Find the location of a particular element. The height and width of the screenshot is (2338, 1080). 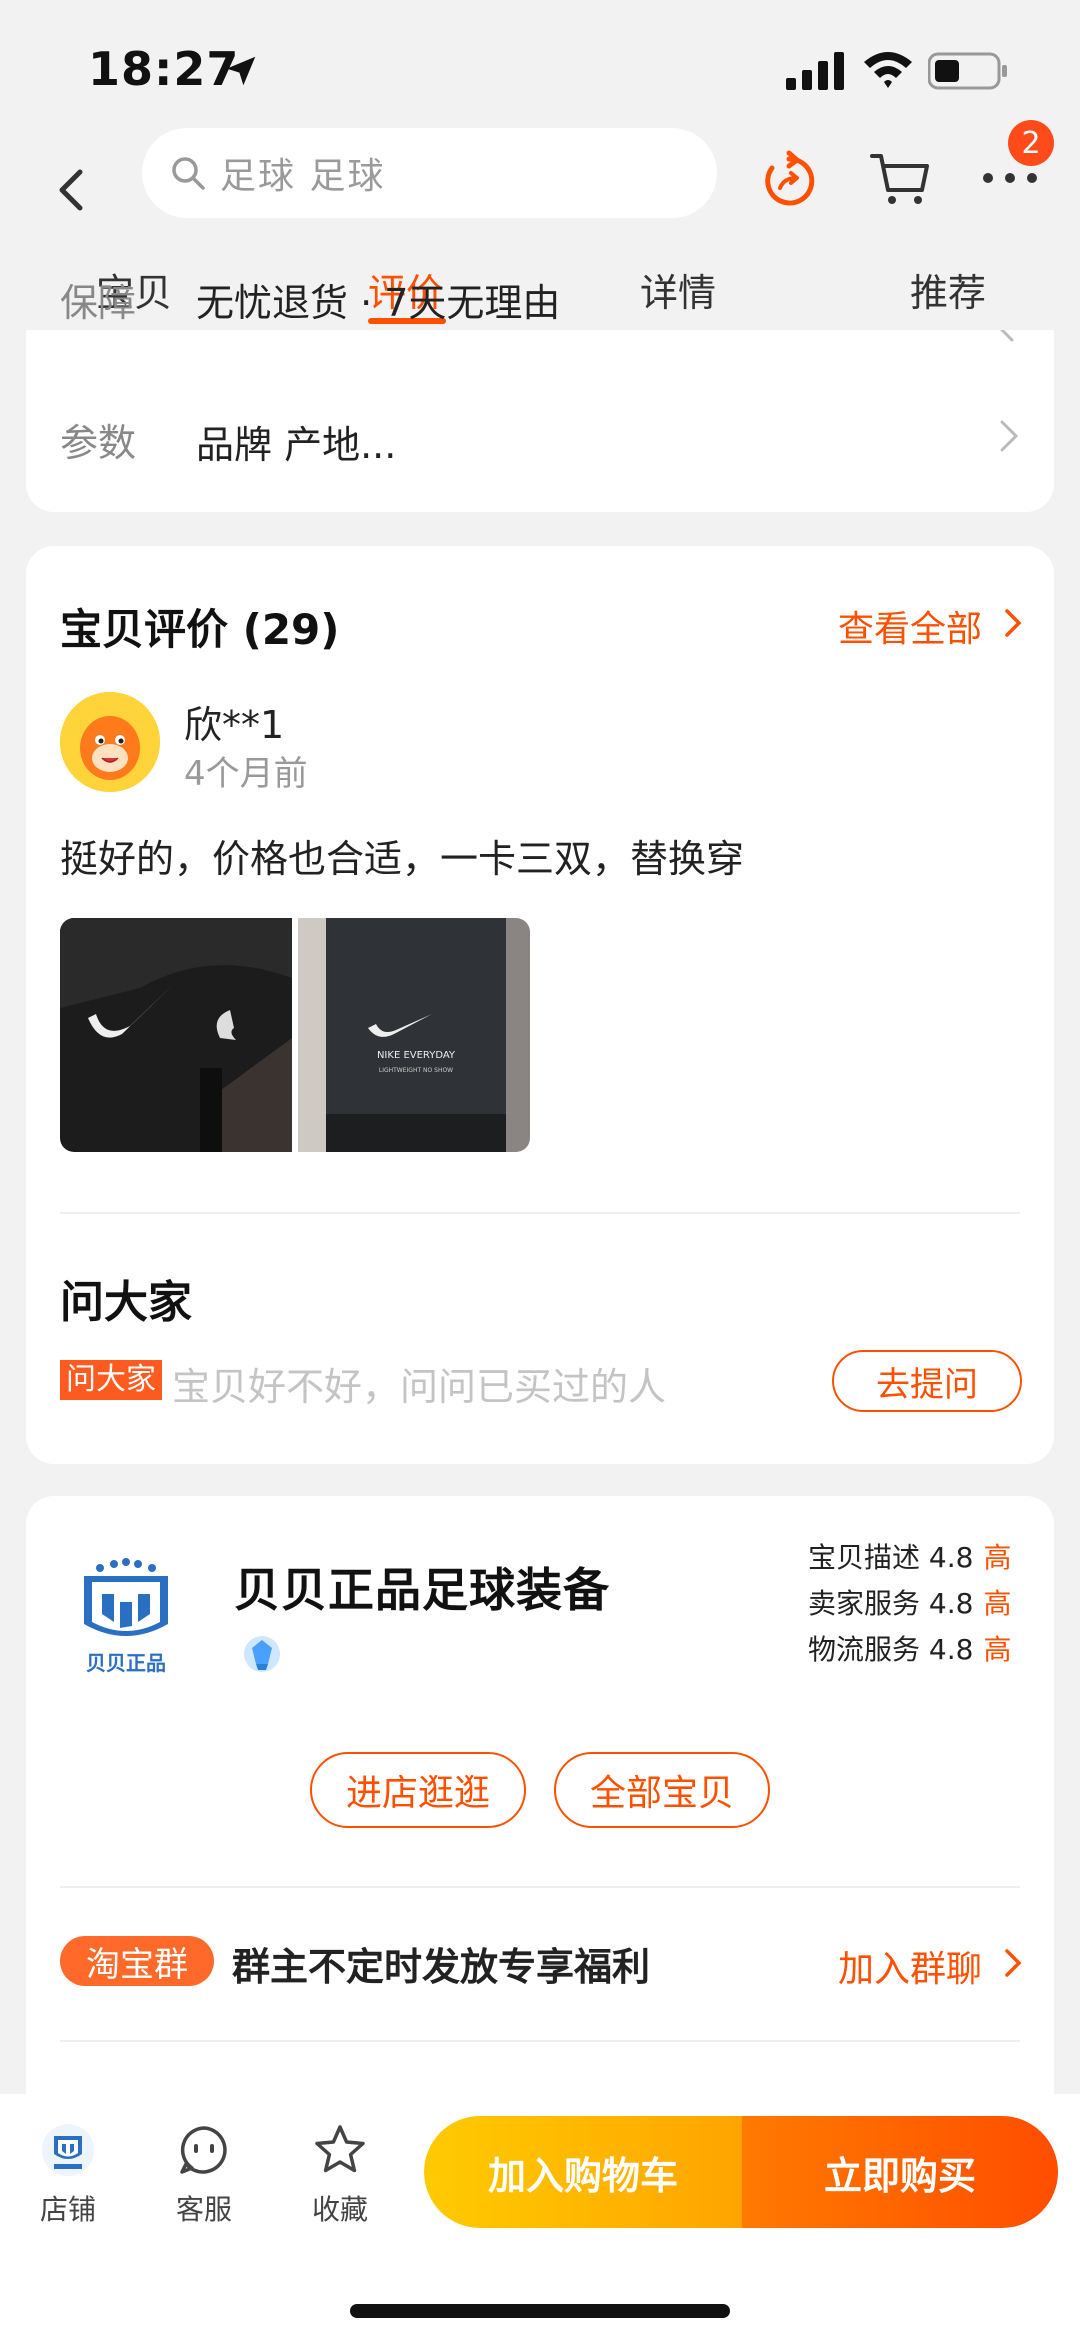

view-all-reviews-link: 查看全部 is located at coordinates (910, 626).